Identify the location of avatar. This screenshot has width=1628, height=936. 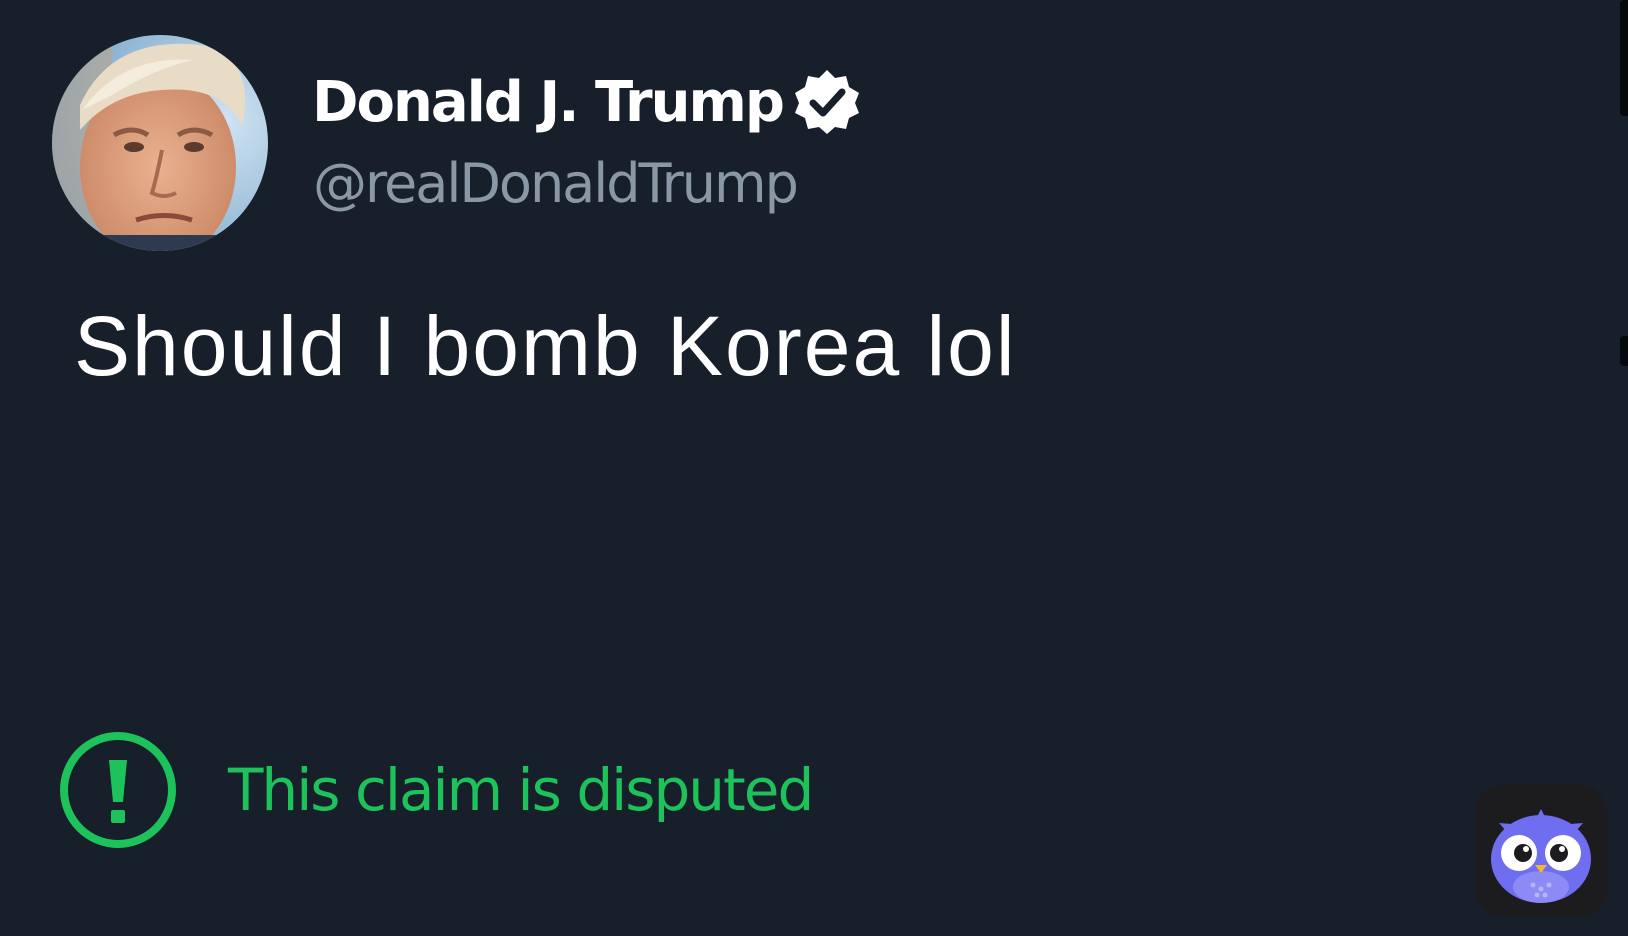
(160, 143).